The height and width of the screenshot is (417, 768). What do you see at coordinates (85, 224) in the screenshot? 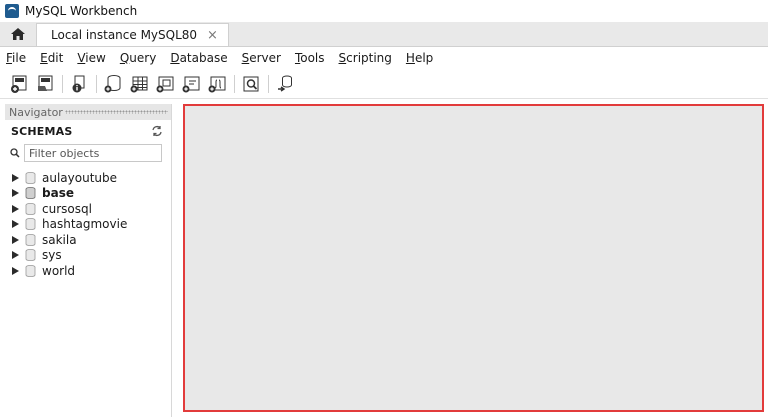
I see `schema-name: hashtagmovie` at bounding box center [85, 224].